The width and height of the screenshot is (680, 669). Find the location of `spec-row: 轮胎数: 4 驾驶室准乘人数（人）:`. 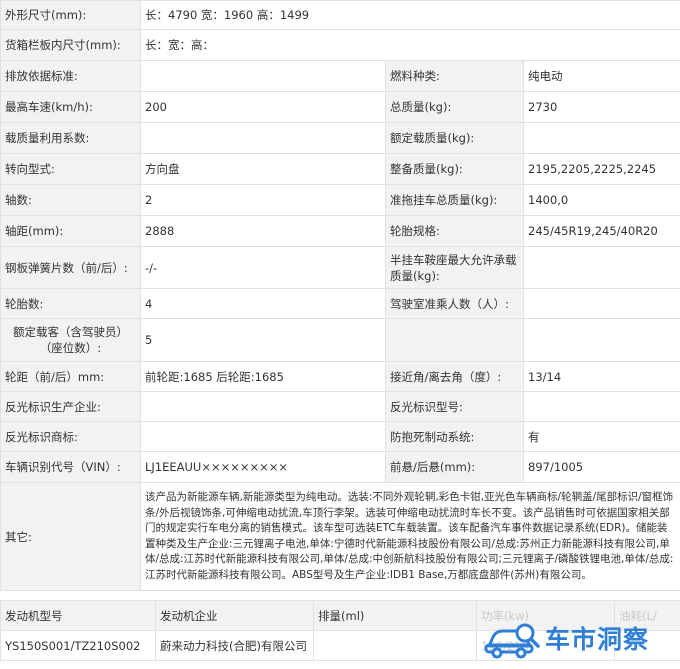

spec-row: 轮胎数: 4 驾驶室准乘人数（人）: is located at coordinates (340, 303).